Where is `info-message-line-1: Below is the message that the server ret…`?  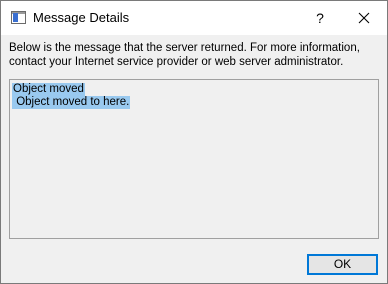 info-message-line-1: Below is the message that the server ret… is located at coordinates (184, 48).